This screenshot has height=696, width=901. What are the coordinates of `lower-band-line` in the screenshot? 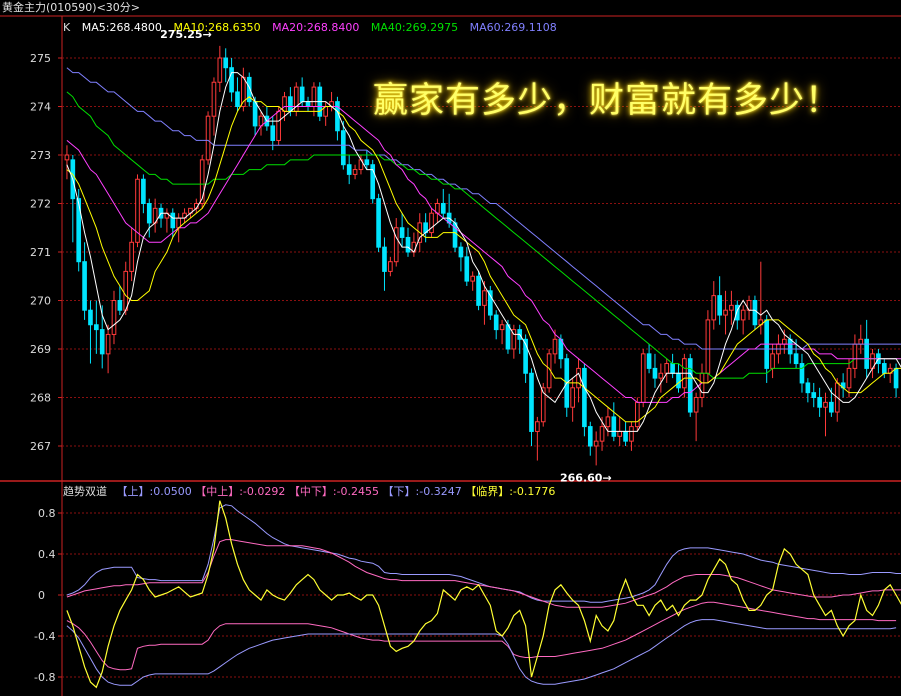 It's located at (481, 652).